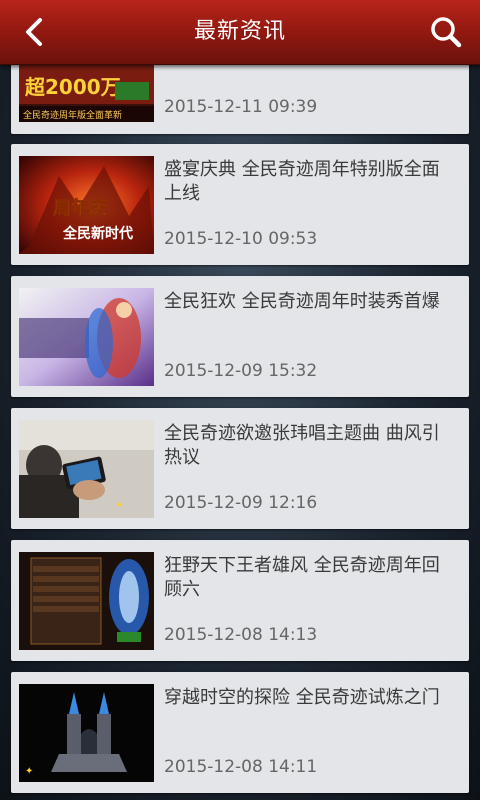 The image size is (480, 800). What do you see at coordinates (302, 445) in the screenshot?
I see `news-title: 全民奇迹欲邀张玮唱主题曲 曲风引热议` at bounding box center [302, 445].